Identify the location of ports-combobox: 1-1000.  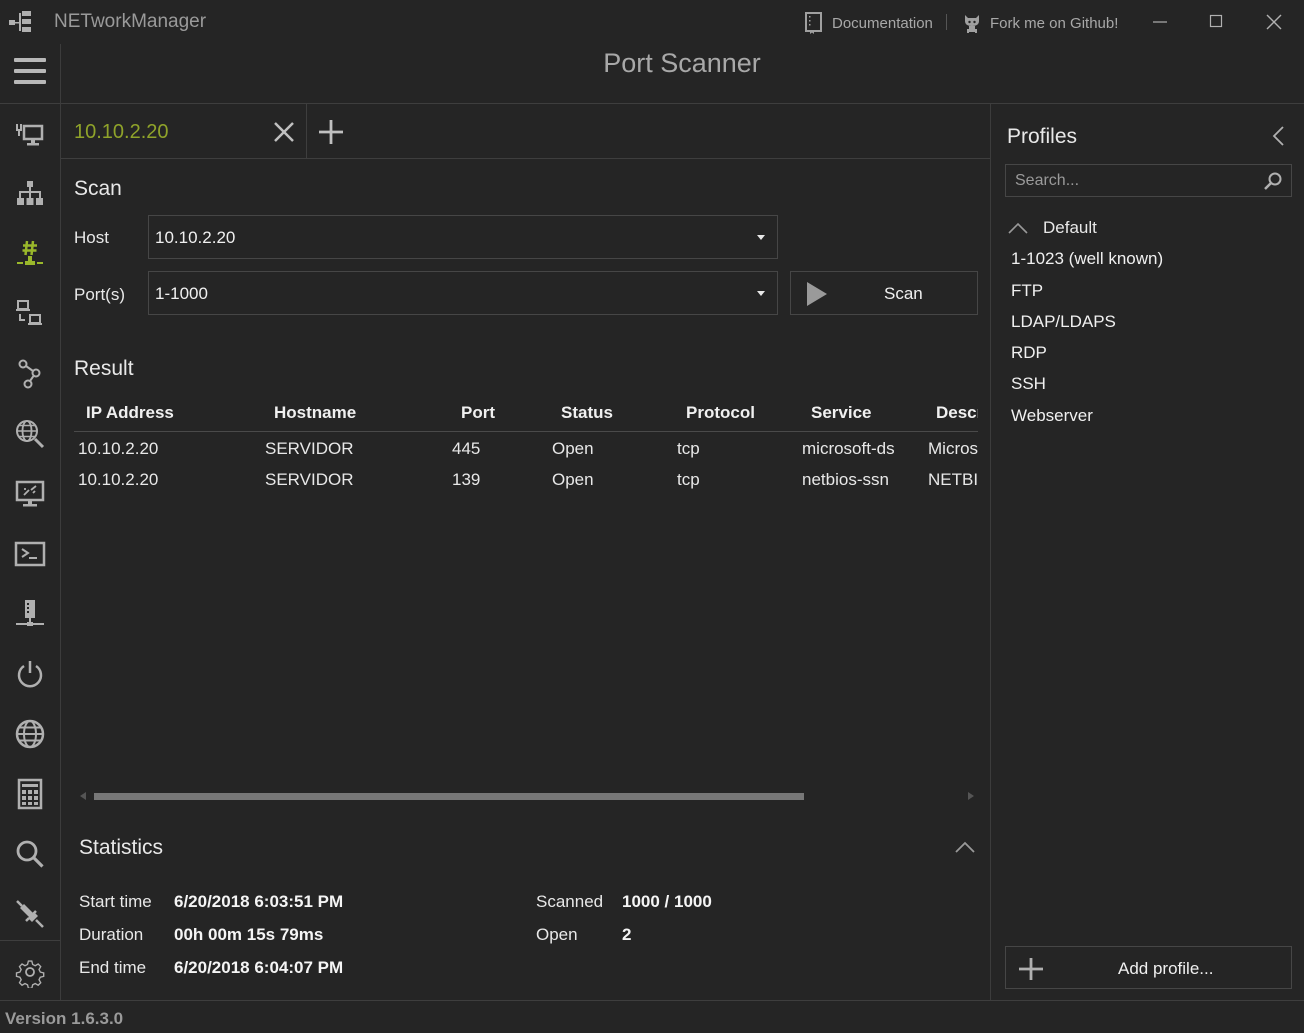
(463, 293).